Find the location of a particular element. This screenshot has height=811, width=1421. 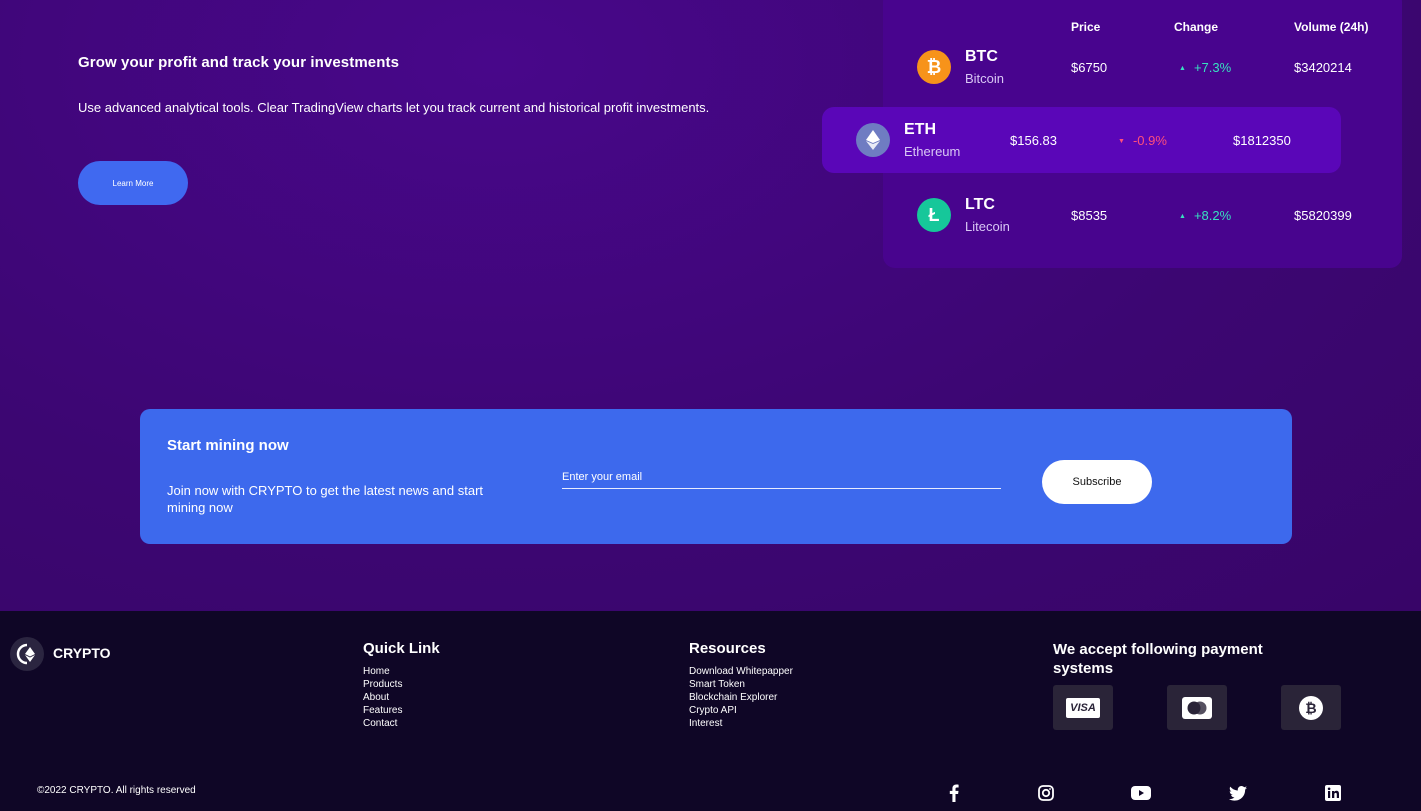

linkedin-icon is located at coordinates (1333, 793).